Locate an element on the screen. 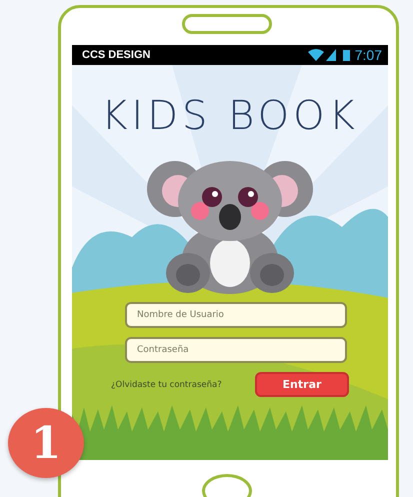  battery-icon is located at coordinates (346, 55).